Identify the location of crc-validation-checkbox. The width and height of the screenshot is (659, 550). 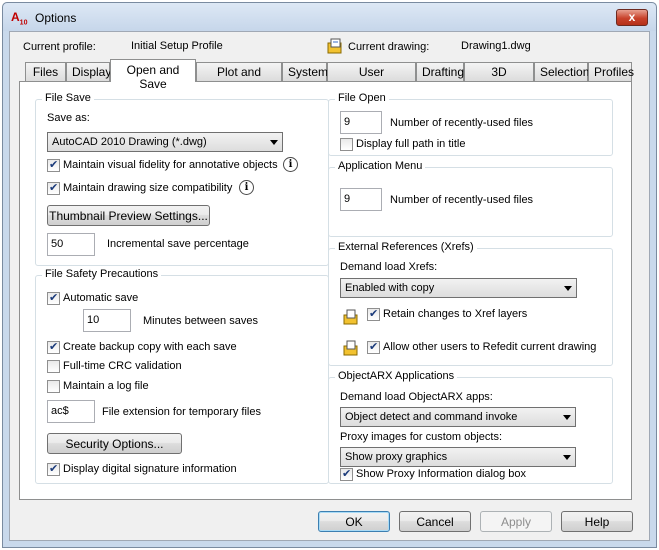
(53, 366).